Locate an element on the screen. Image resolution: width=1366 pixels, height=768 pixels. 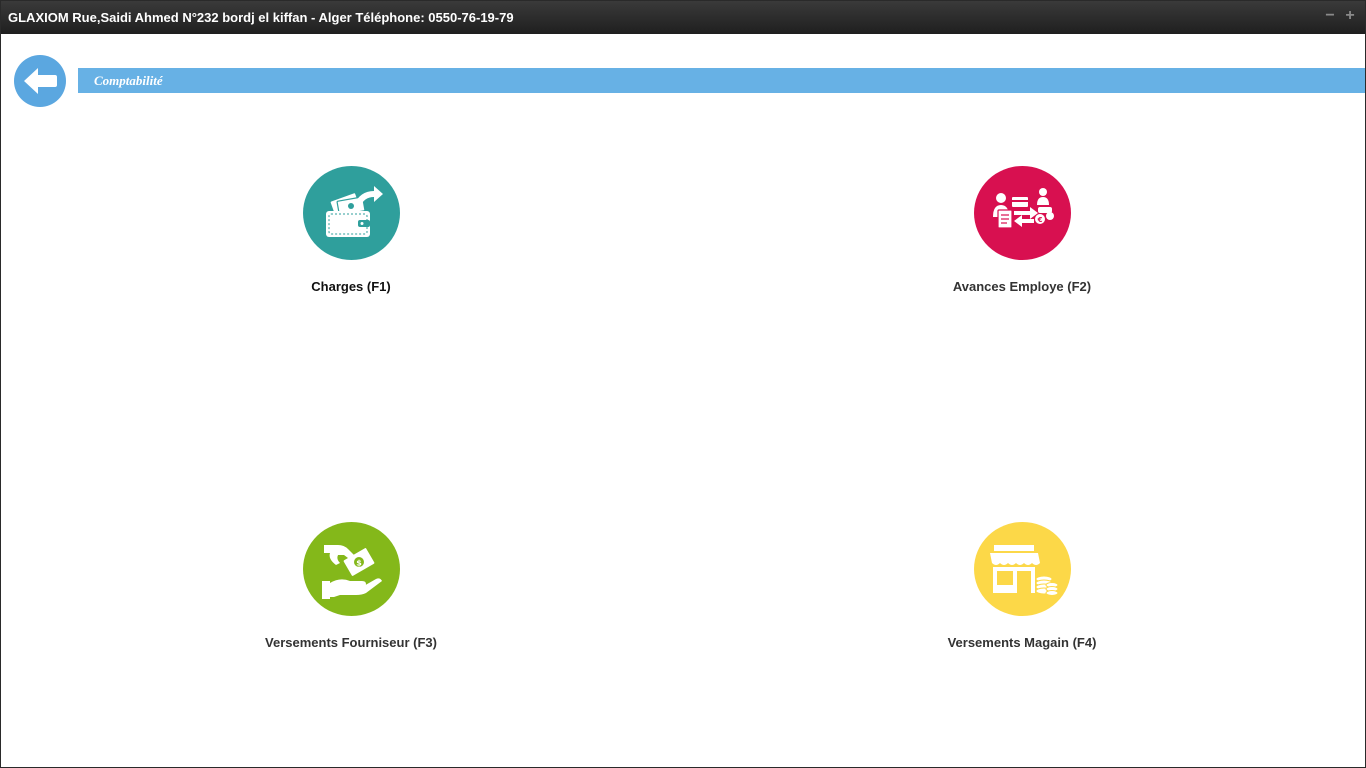
back-button is located at coordinates (40, 81).